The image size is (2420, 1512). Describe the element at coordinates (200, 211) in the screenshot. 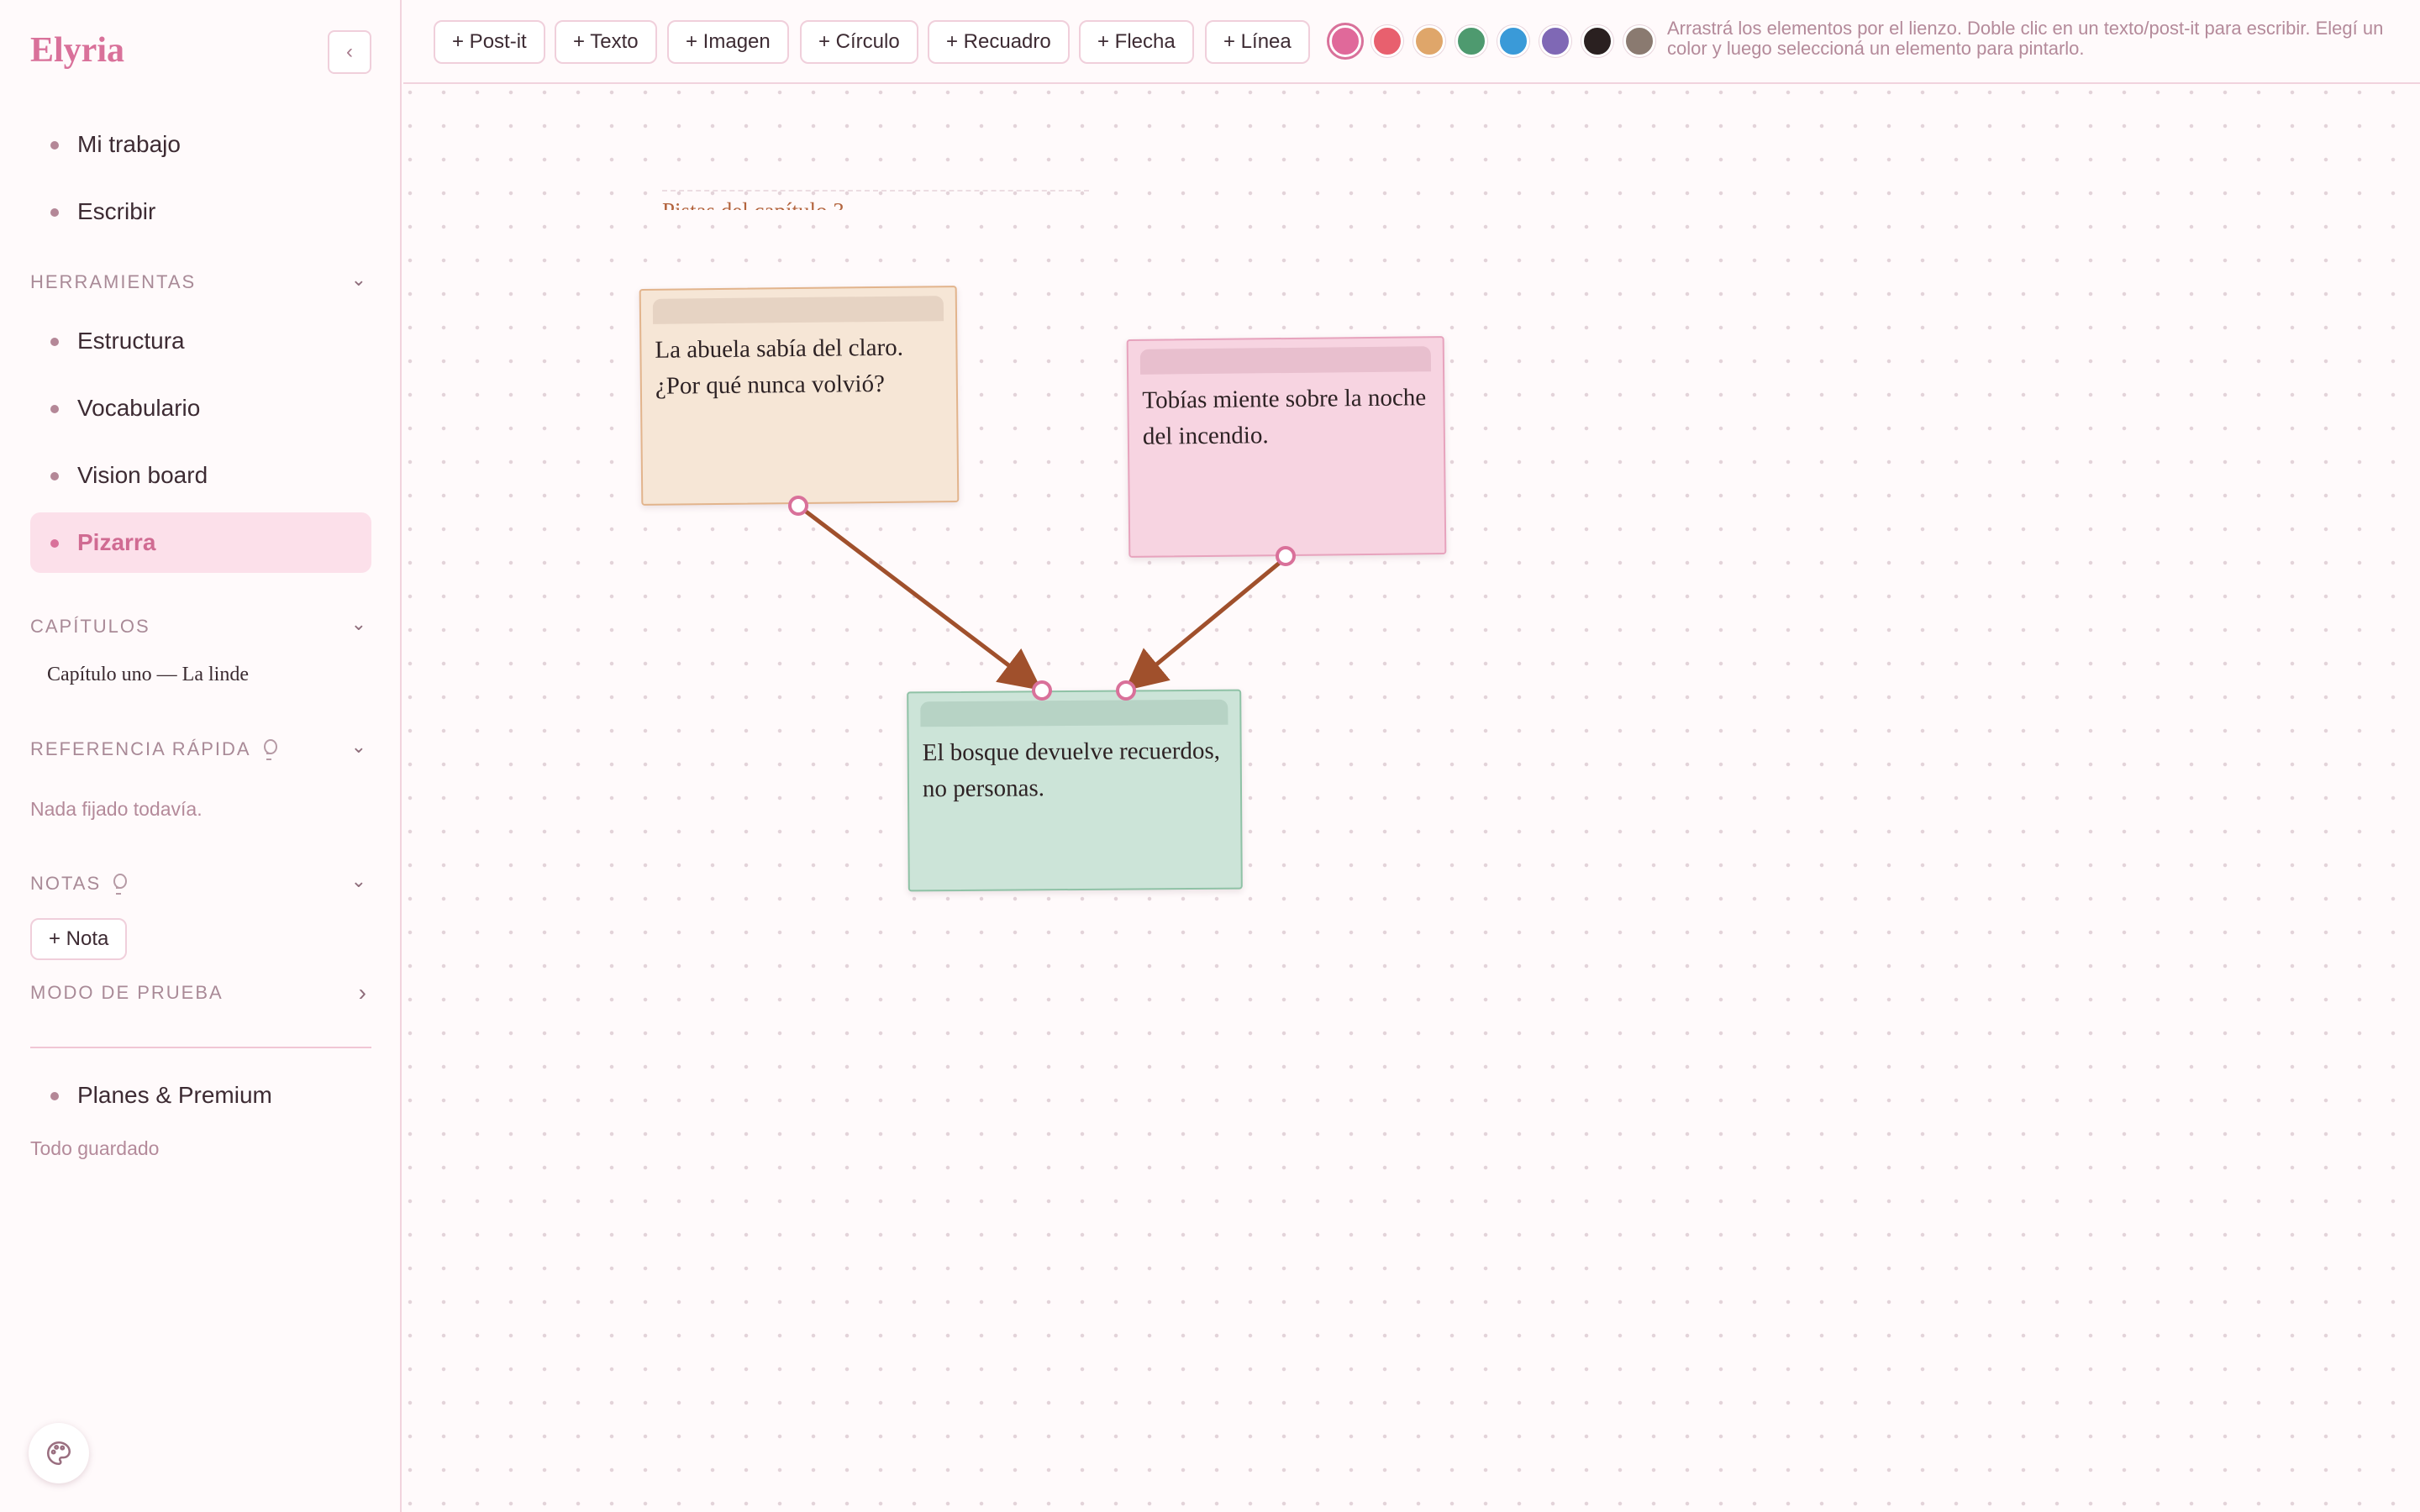

I see `sidebar-item-escribir: Escribir` at that location.